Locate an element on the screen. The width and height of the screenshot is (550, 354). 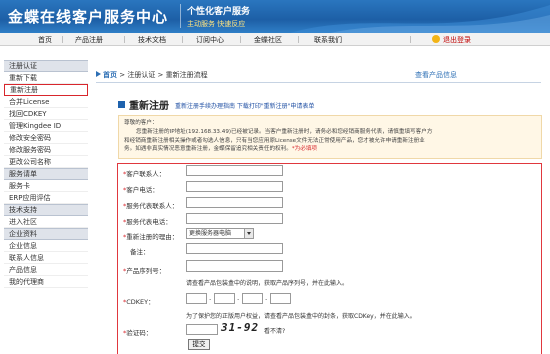
page-title: 重新注册 is located at coordinates (149, 106).